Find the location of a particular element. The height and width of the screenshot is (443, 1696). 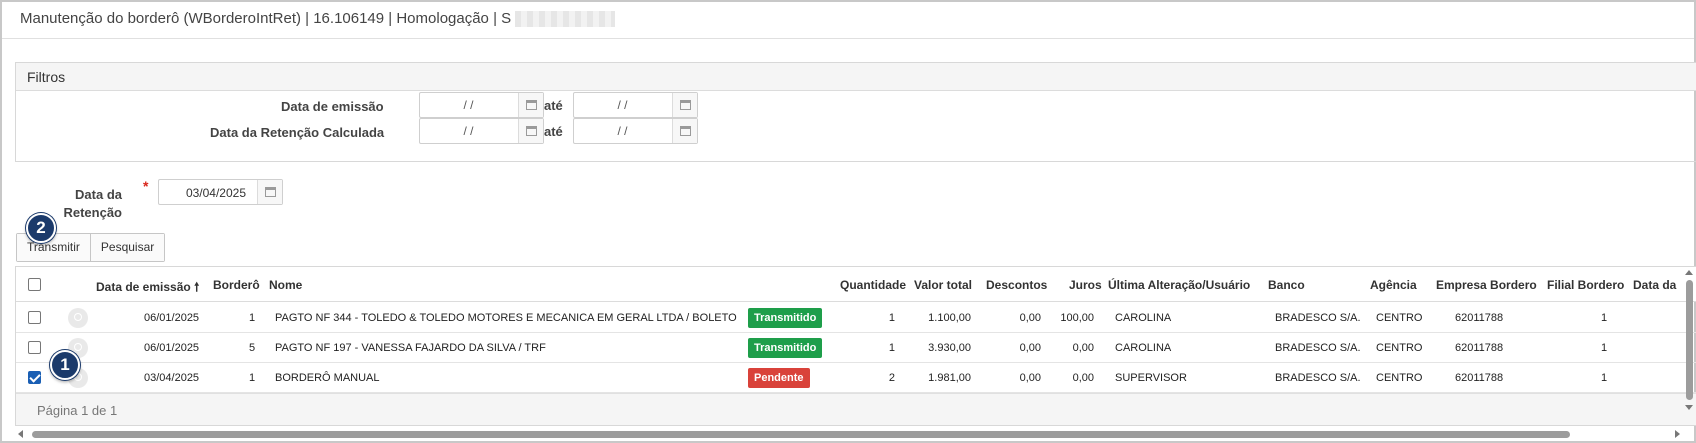

scroll-right-icon is located at coordinates (1677, 434).